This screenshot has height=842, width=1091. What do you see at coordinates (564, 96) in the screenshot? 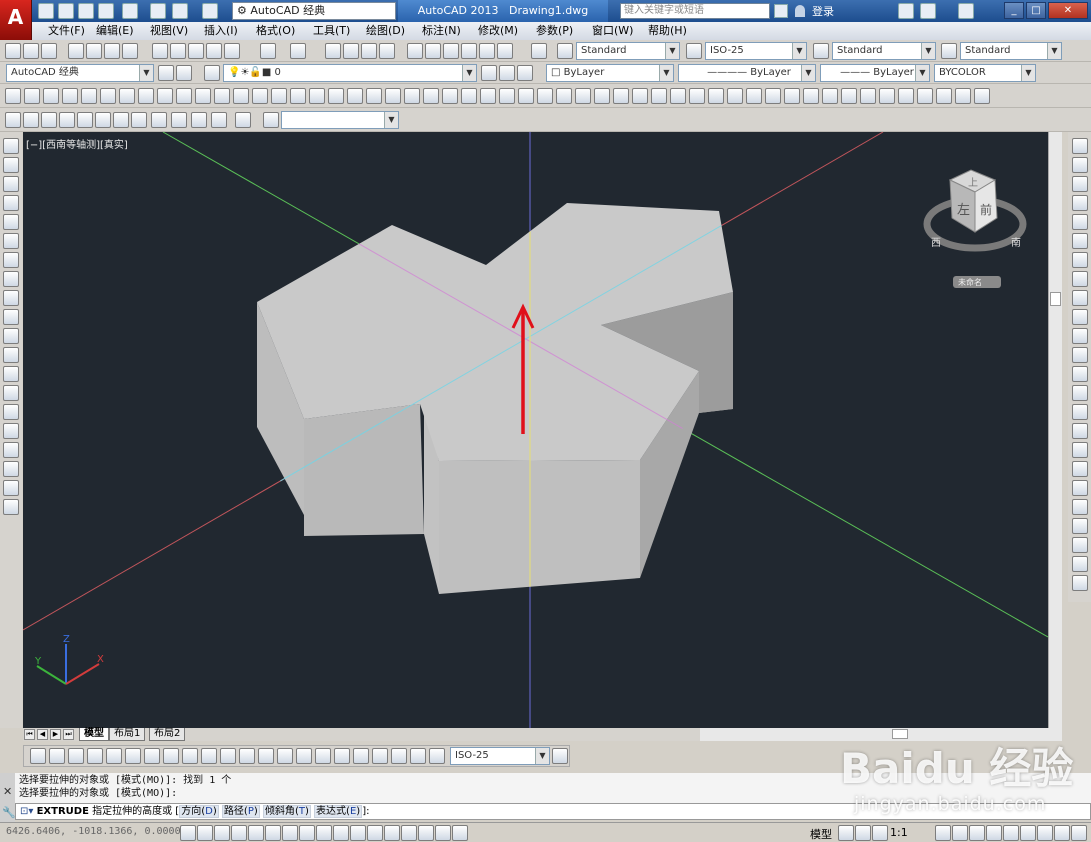
I see `modeling-tool-30-icon` at bounding box center [564, 96].